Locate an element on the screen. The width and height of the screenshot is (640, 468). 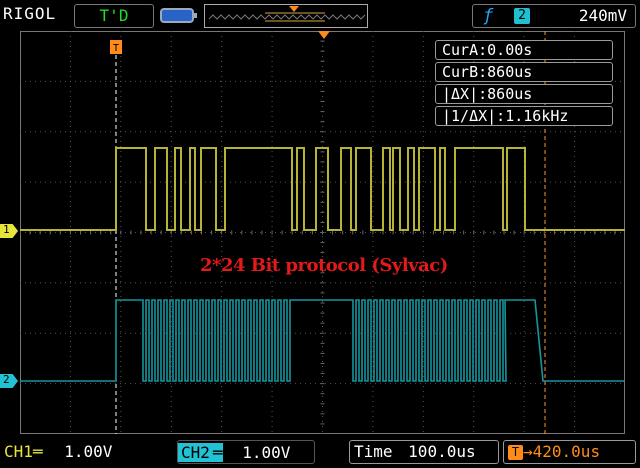
cursor-b-readout: CurB:860us is located at coordinates (524, 72).